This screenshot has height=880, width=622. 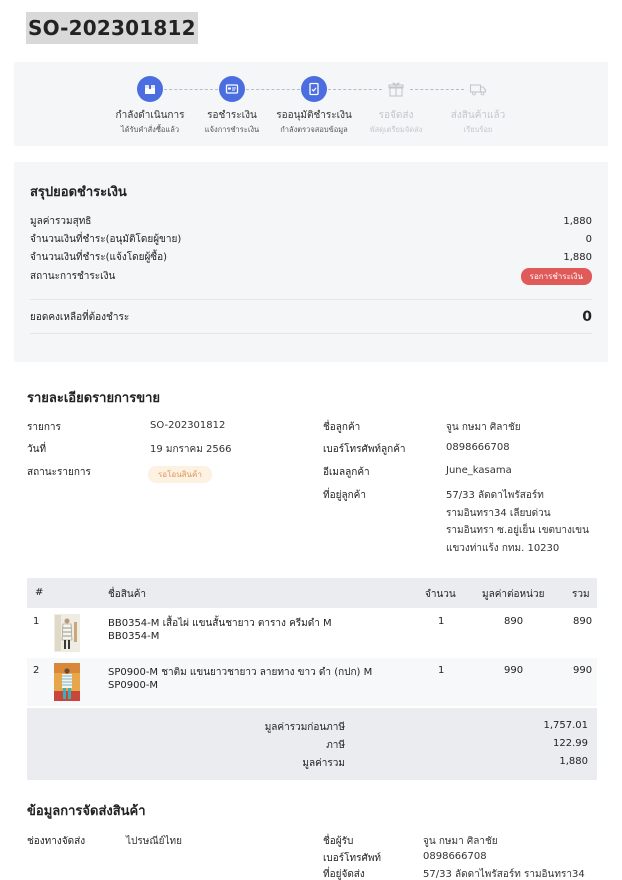 I want to click on summary-row-balance: ยอดคงเหลือที่ต้องชำระ 0, so click(x=311, y=317).